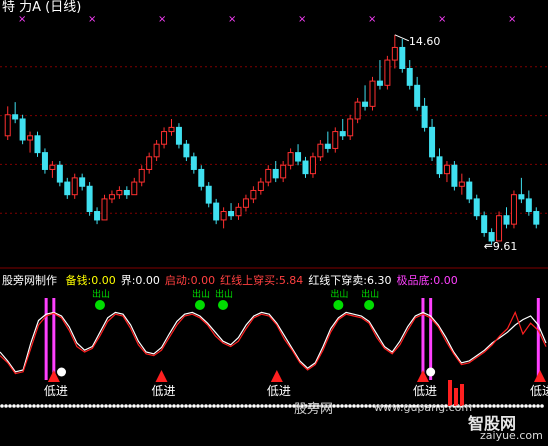 This screenshot has height=446, width=548. What do you see at coordinates (279, 391) in the screenshot?
I see `buy-signal-label-2: 低进` at bounding box center [279, 391].